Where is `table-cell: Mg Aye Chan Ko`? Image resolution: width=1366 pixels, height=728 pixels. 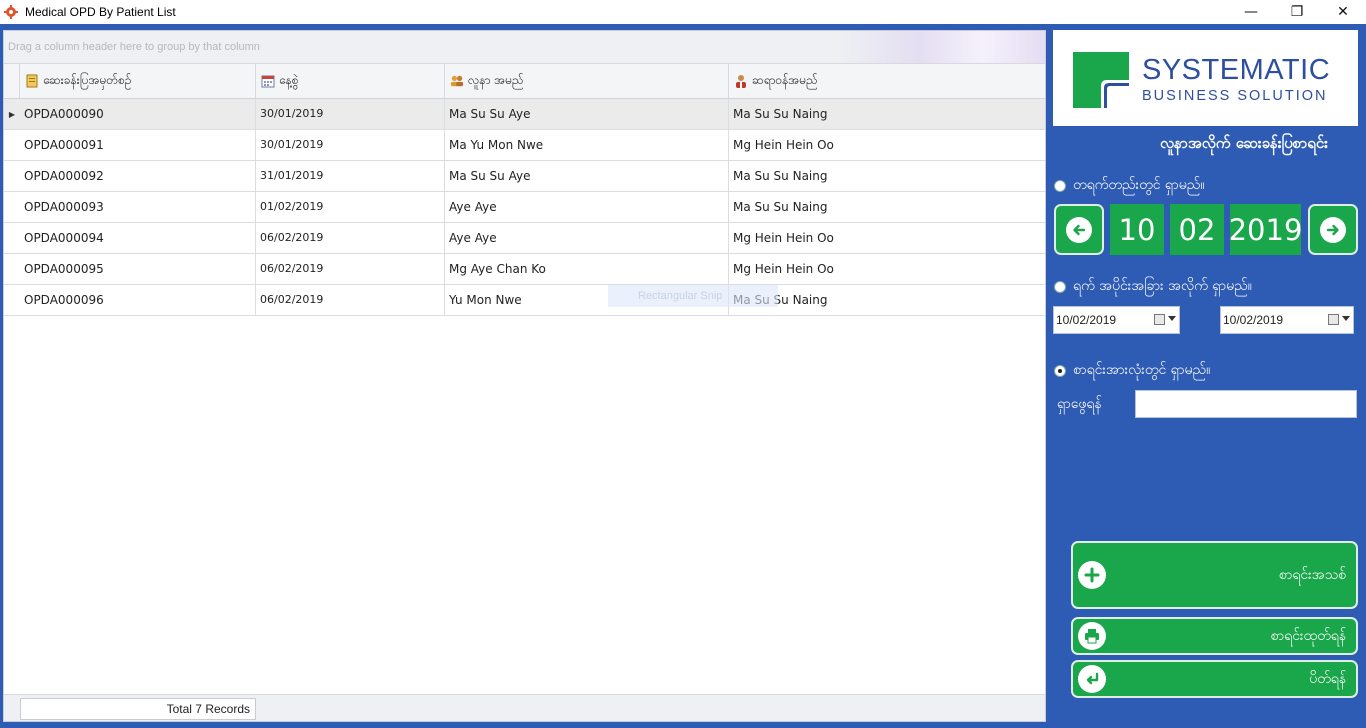
table-cell: Mg Aye Chan Ko is located at coordinates (587, 269).